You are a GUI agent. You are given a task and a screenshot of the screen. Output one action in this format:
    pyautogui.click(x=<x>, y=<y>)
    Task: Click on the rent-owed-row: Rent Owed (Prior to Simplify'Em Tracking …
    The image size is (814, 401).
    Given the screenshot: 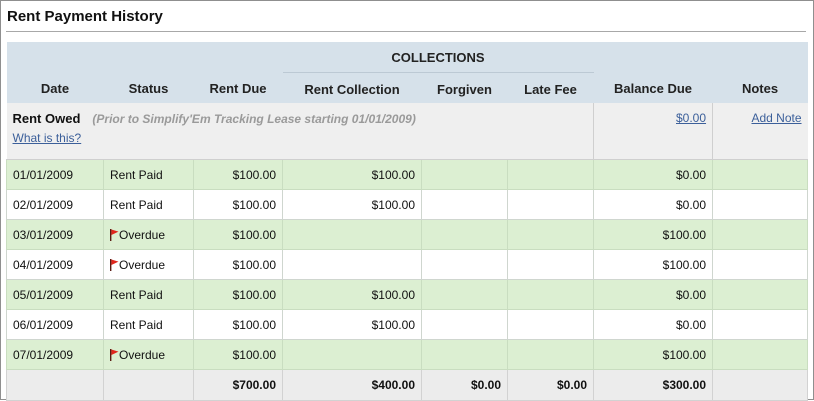 What is the action you would take?
    pyautogui.click(x=407, y=131)
    